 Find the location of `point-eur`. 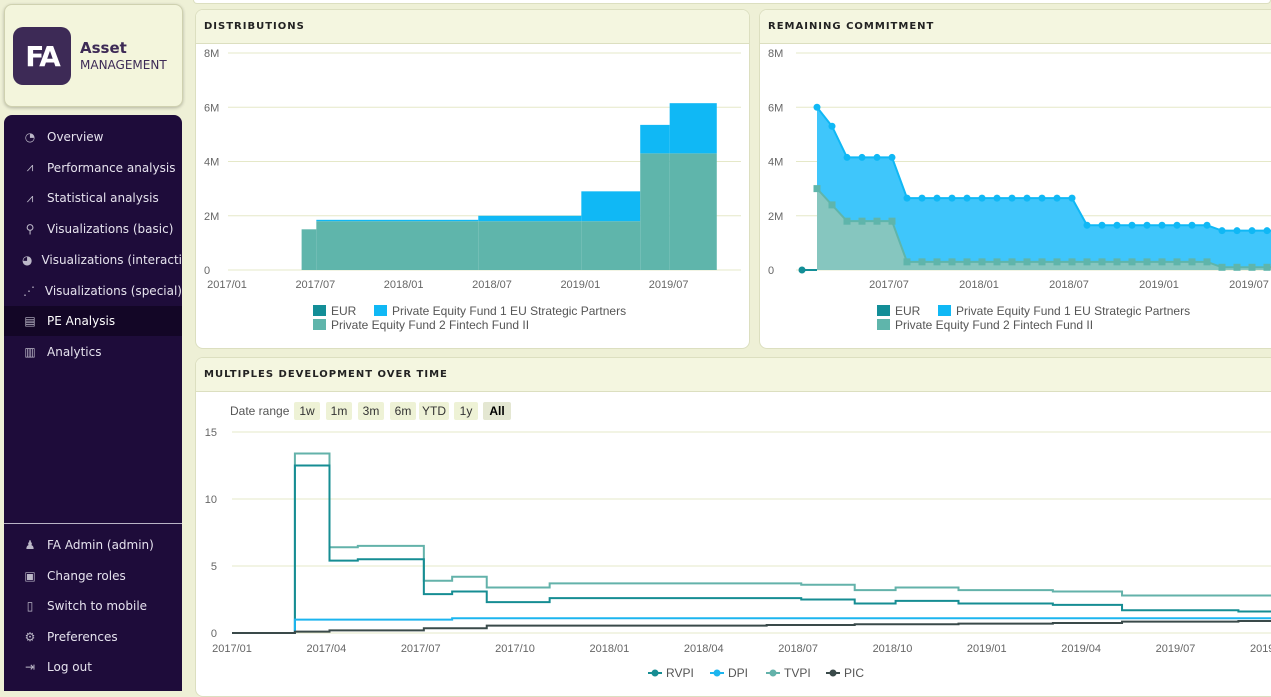

point-eur is located at coordinates (802, 270).